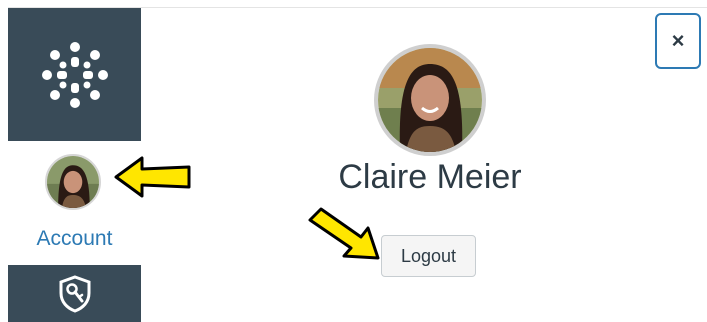 The width and height of the screenshot is (707, 322). What do you see at coordinates (4, 161) in the screenshot?
I see `left-gutter` at bounding box center [4, 161].